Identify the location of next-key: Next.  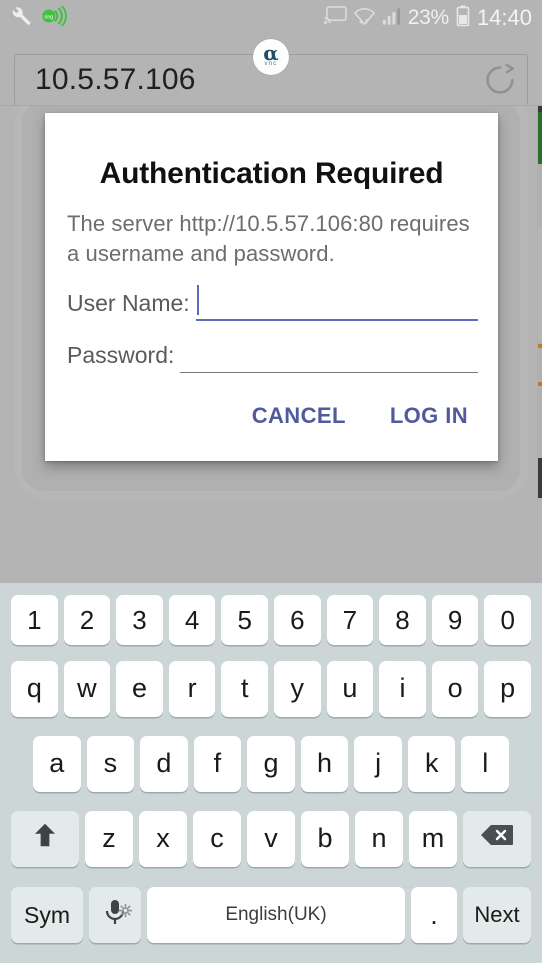
(497, 915).